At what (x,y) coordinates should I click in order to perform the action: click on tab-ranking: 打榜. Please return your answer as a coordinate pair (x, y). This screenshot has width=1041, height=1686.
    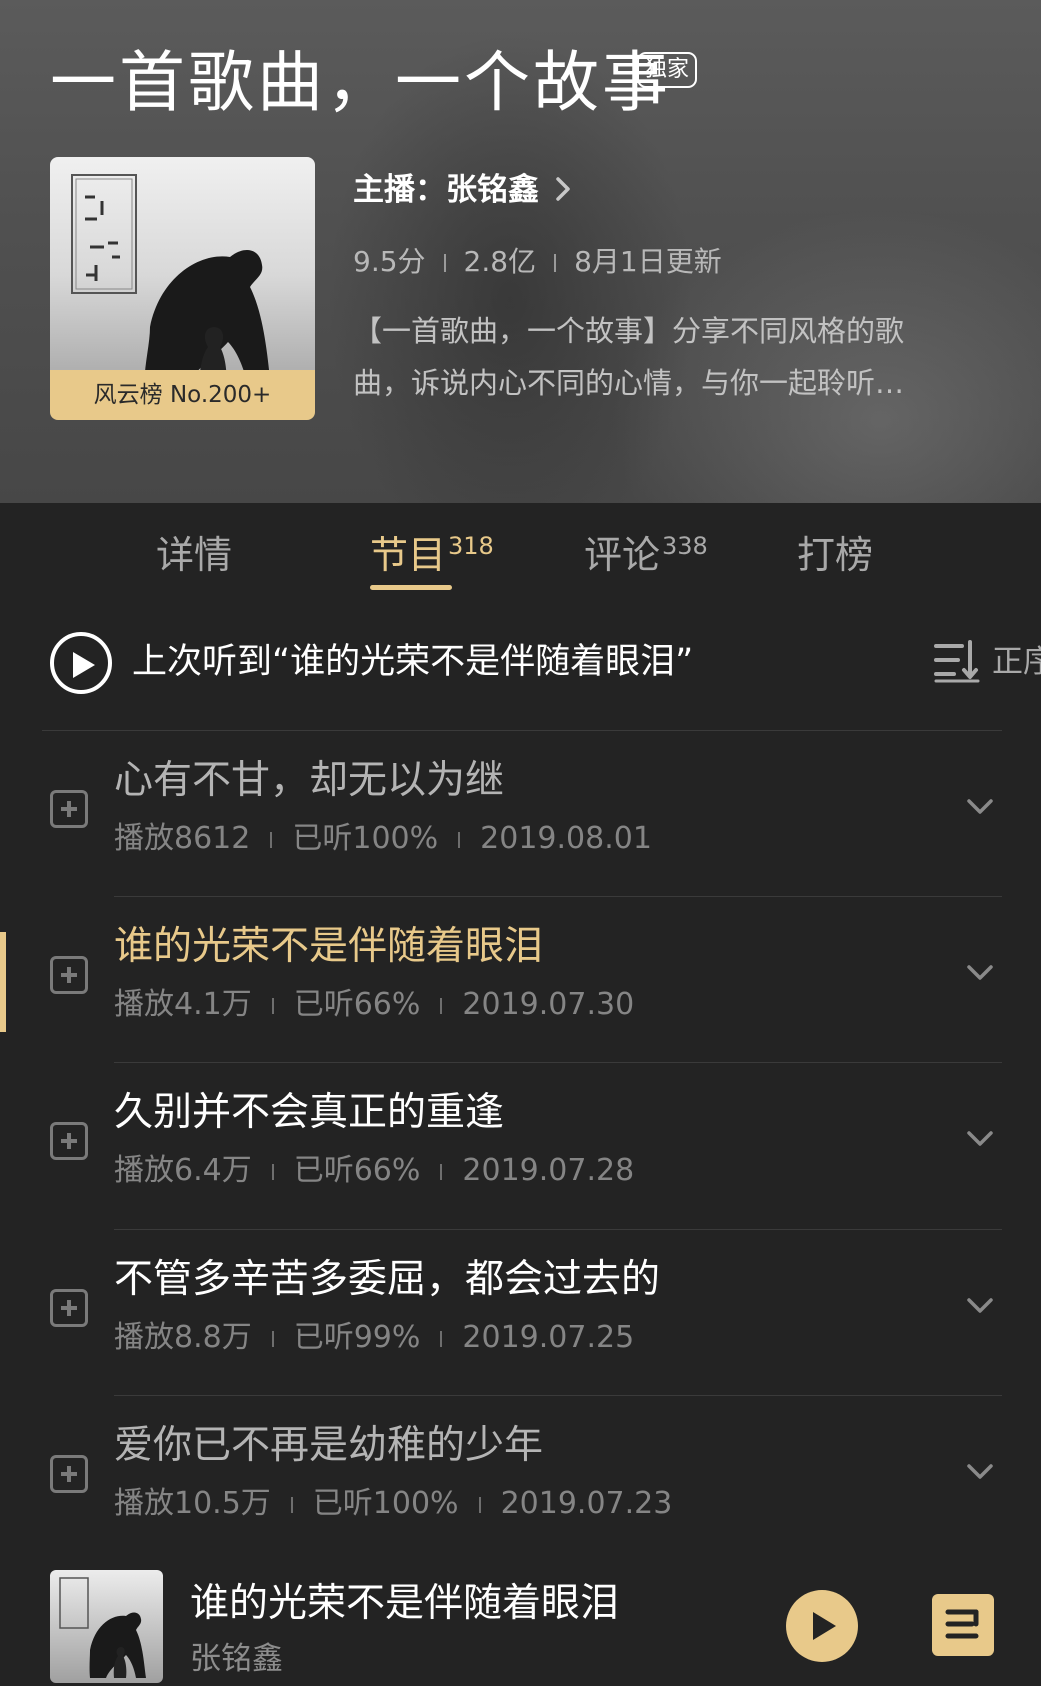
    Looking at the image, I should click on (835, 555).